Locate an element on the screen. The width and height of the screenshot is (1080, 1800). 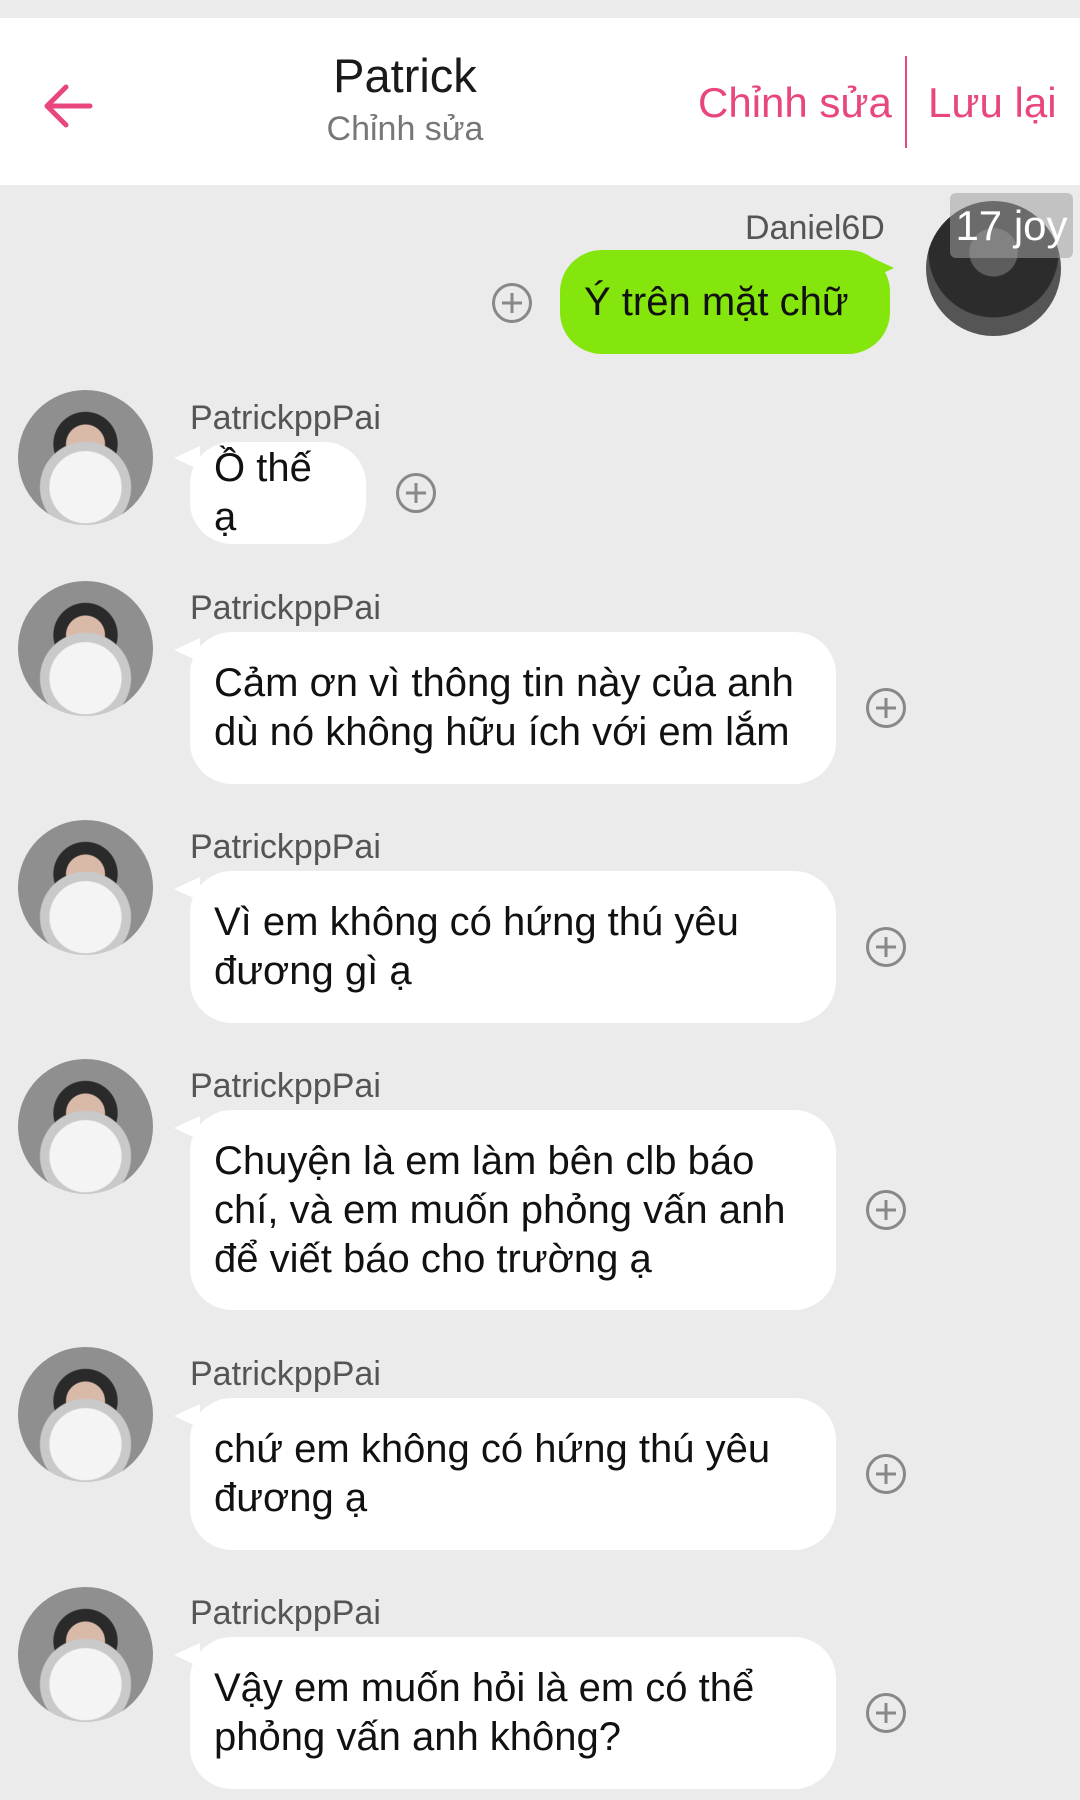
top-bar: Patrick Chỉnh sửa Chỉnh sửa Lưu lại is located at coordinates (540, 101).